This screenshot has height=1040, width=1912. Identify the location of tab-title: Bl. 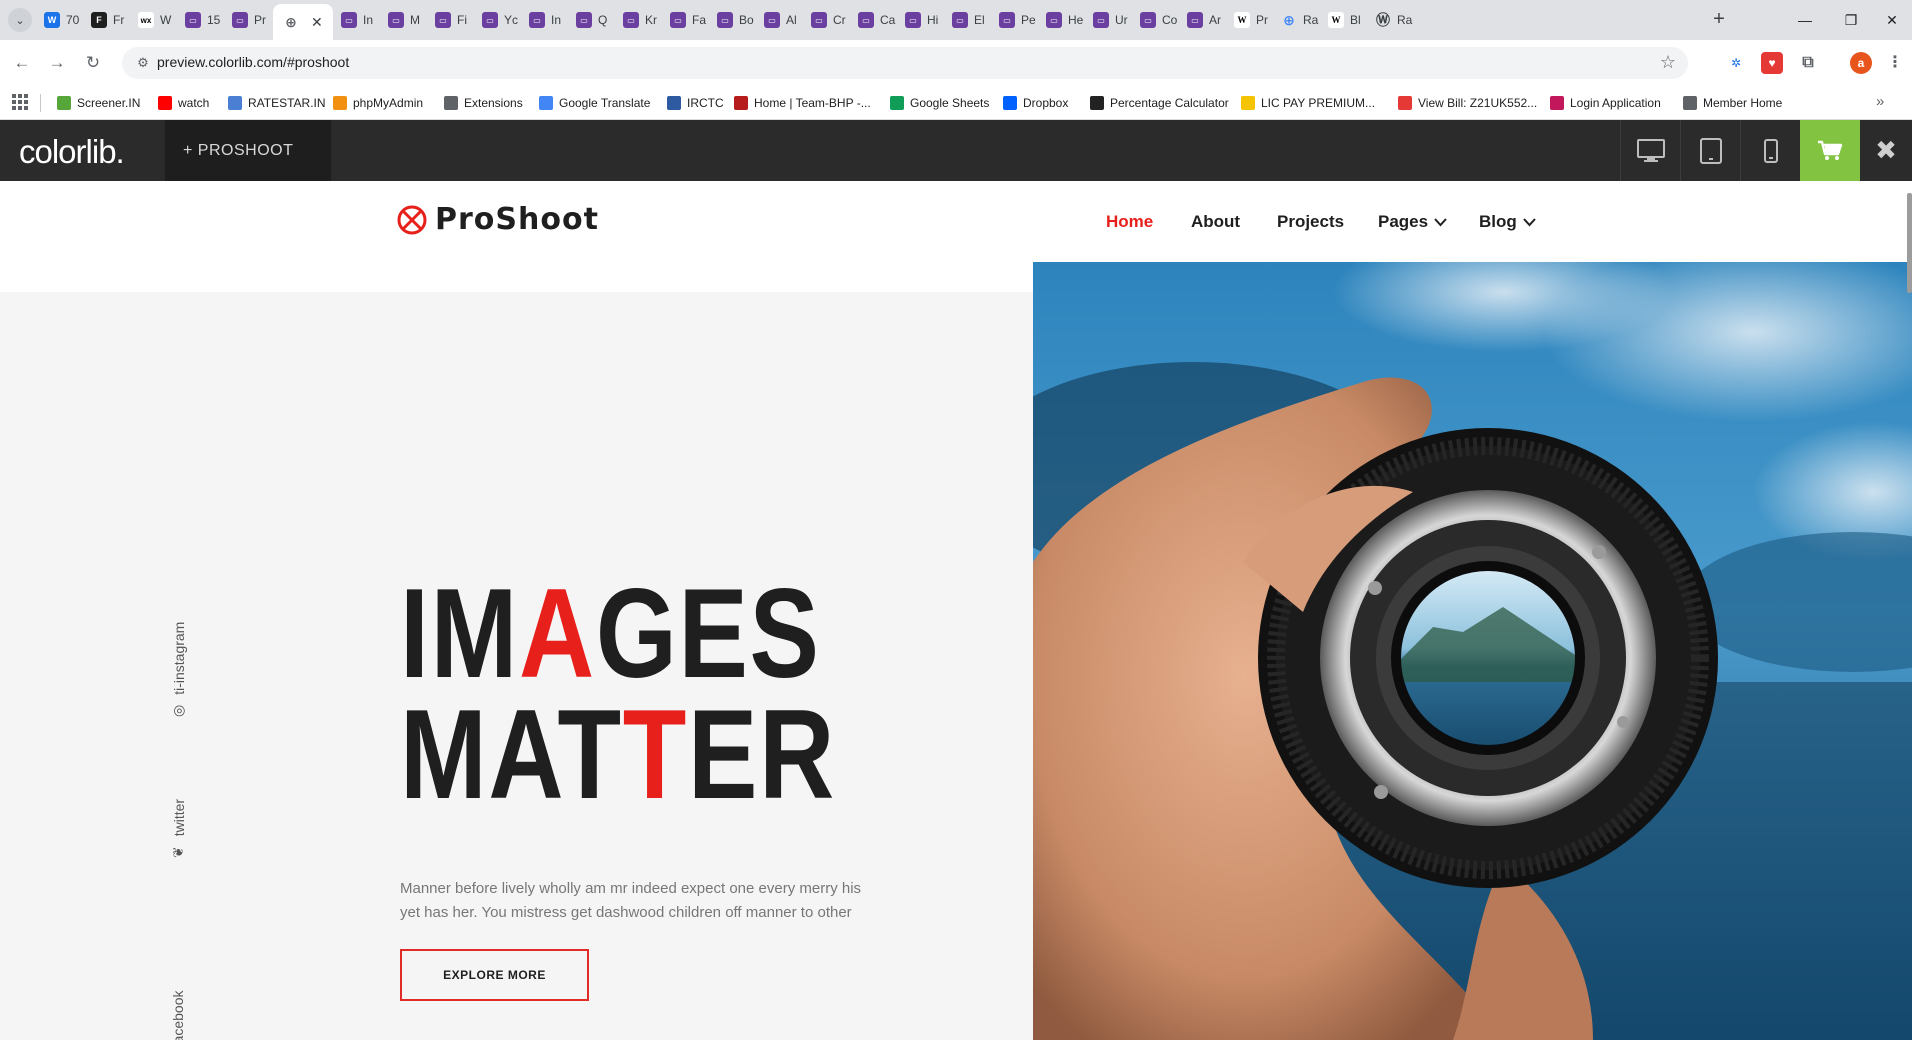
(1355, 20).